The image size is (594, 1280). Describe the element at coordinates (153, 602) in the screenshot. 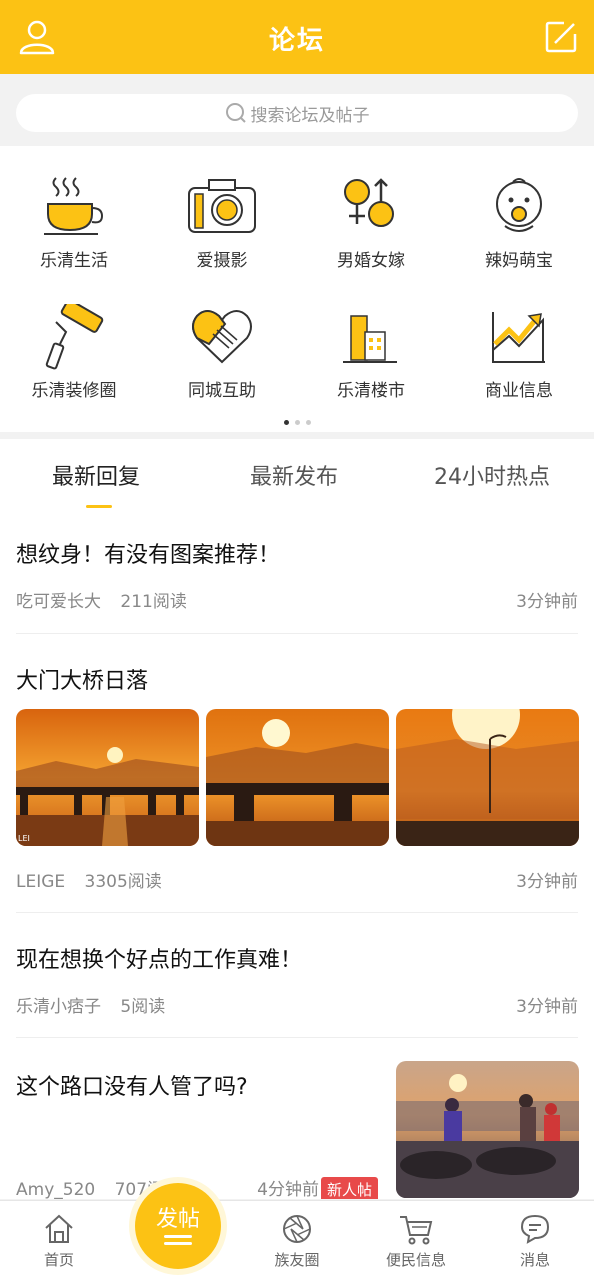

I see `post-reads: 211阅读` at that location.